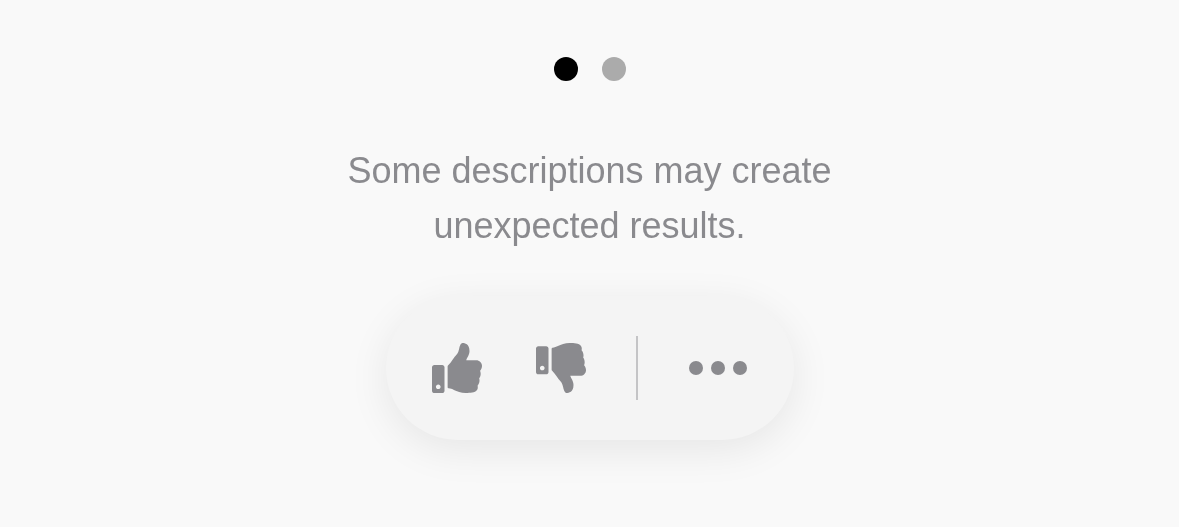 This screenshot has width=1179, height=527. What do you see at coordinates (560, 368) in the screenshot?
I see `thumbs-down-icon` at bounding box center [560, 368].